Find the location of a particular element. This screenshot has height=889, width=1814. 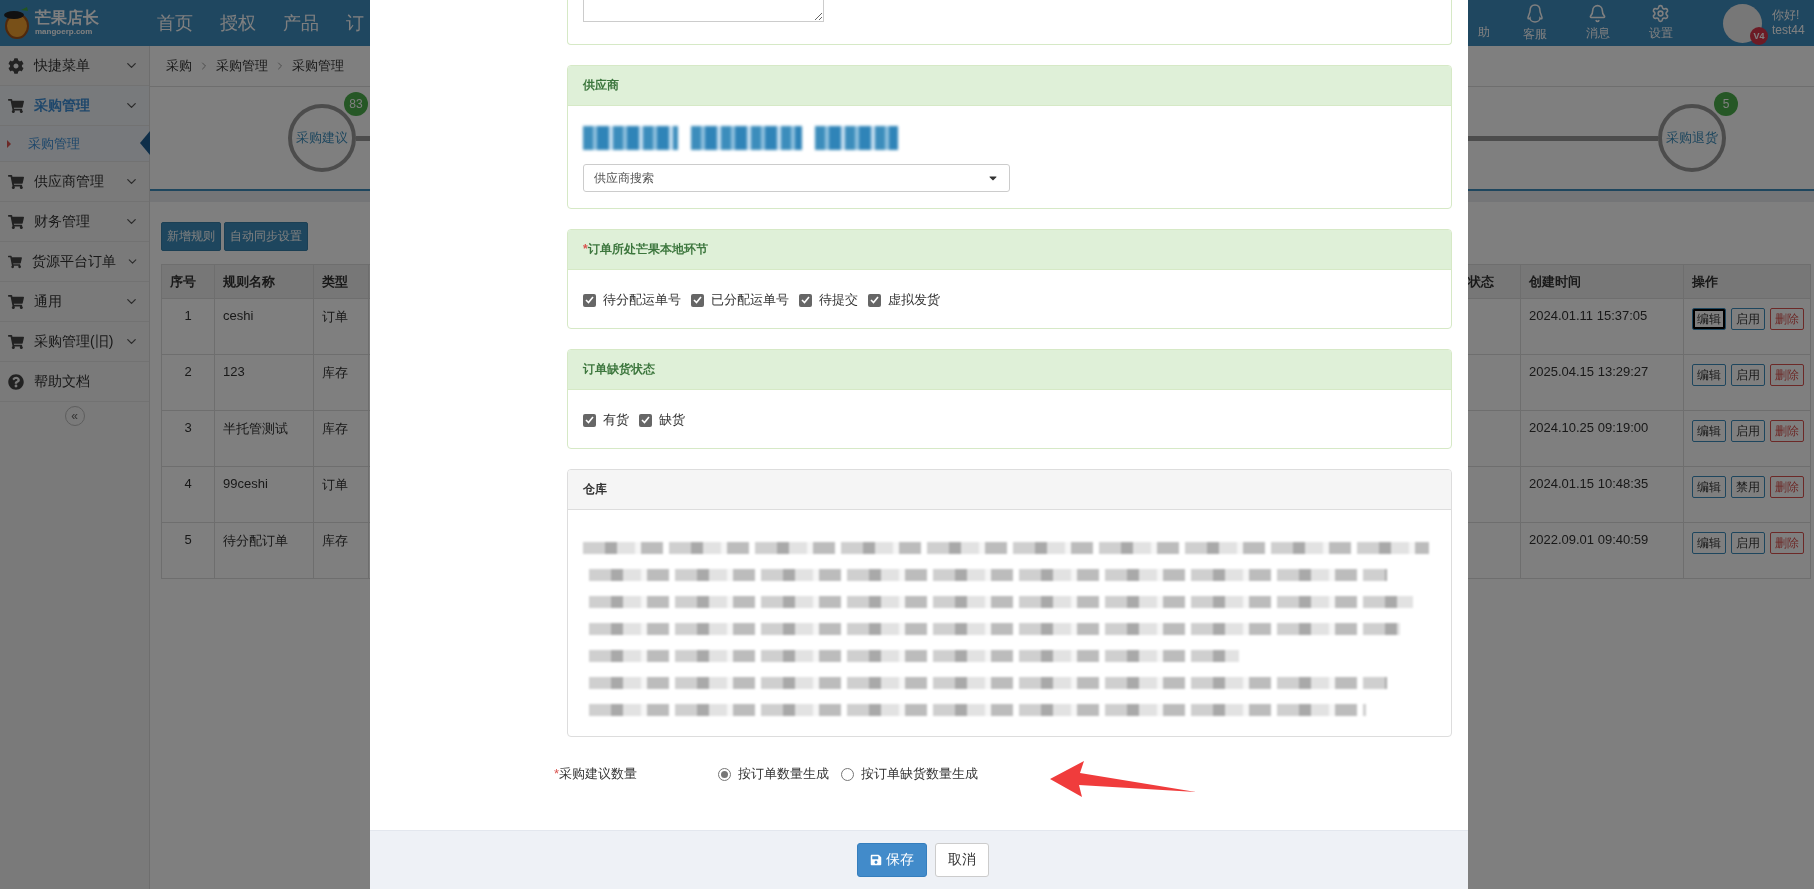

checkbox-option: 待提交 is located at coordinates (828, 300).